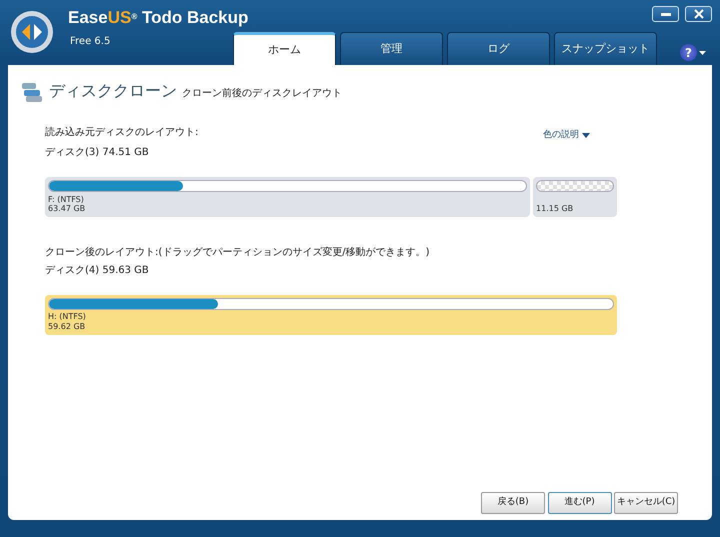  I want to click on dialog-button: キャンセル(C), so click(646, 503).